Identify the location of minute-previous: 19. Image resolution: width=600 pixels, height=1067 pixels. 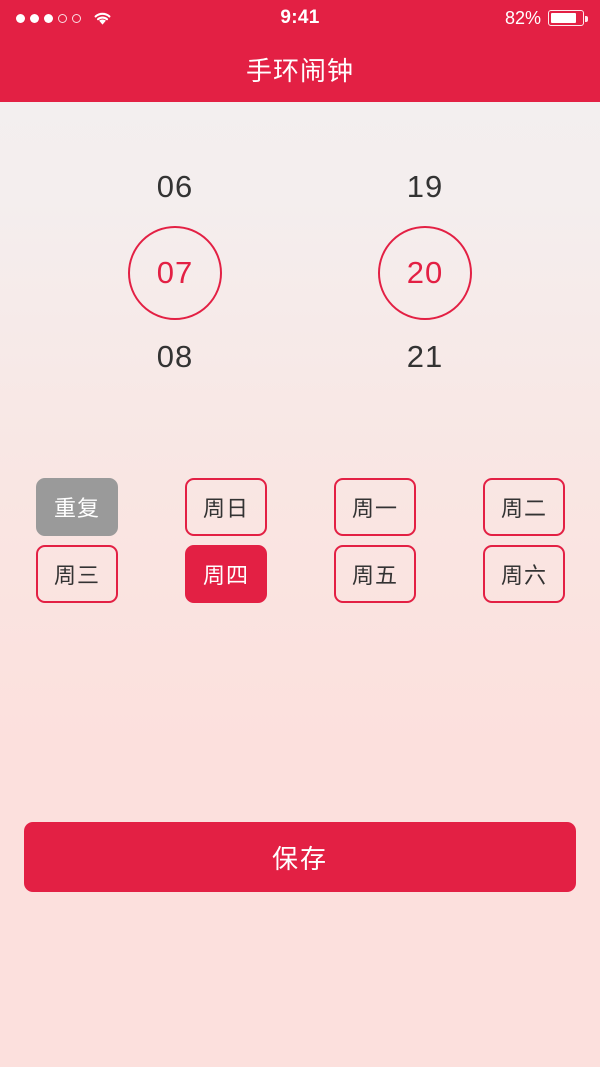
(425, 187).